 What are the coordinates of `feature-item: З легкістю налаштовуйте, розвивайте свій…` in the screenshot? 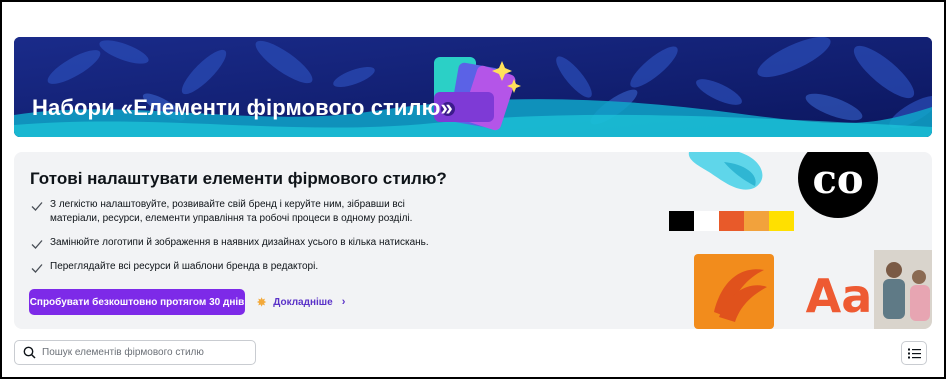 It's located at (240, 212).